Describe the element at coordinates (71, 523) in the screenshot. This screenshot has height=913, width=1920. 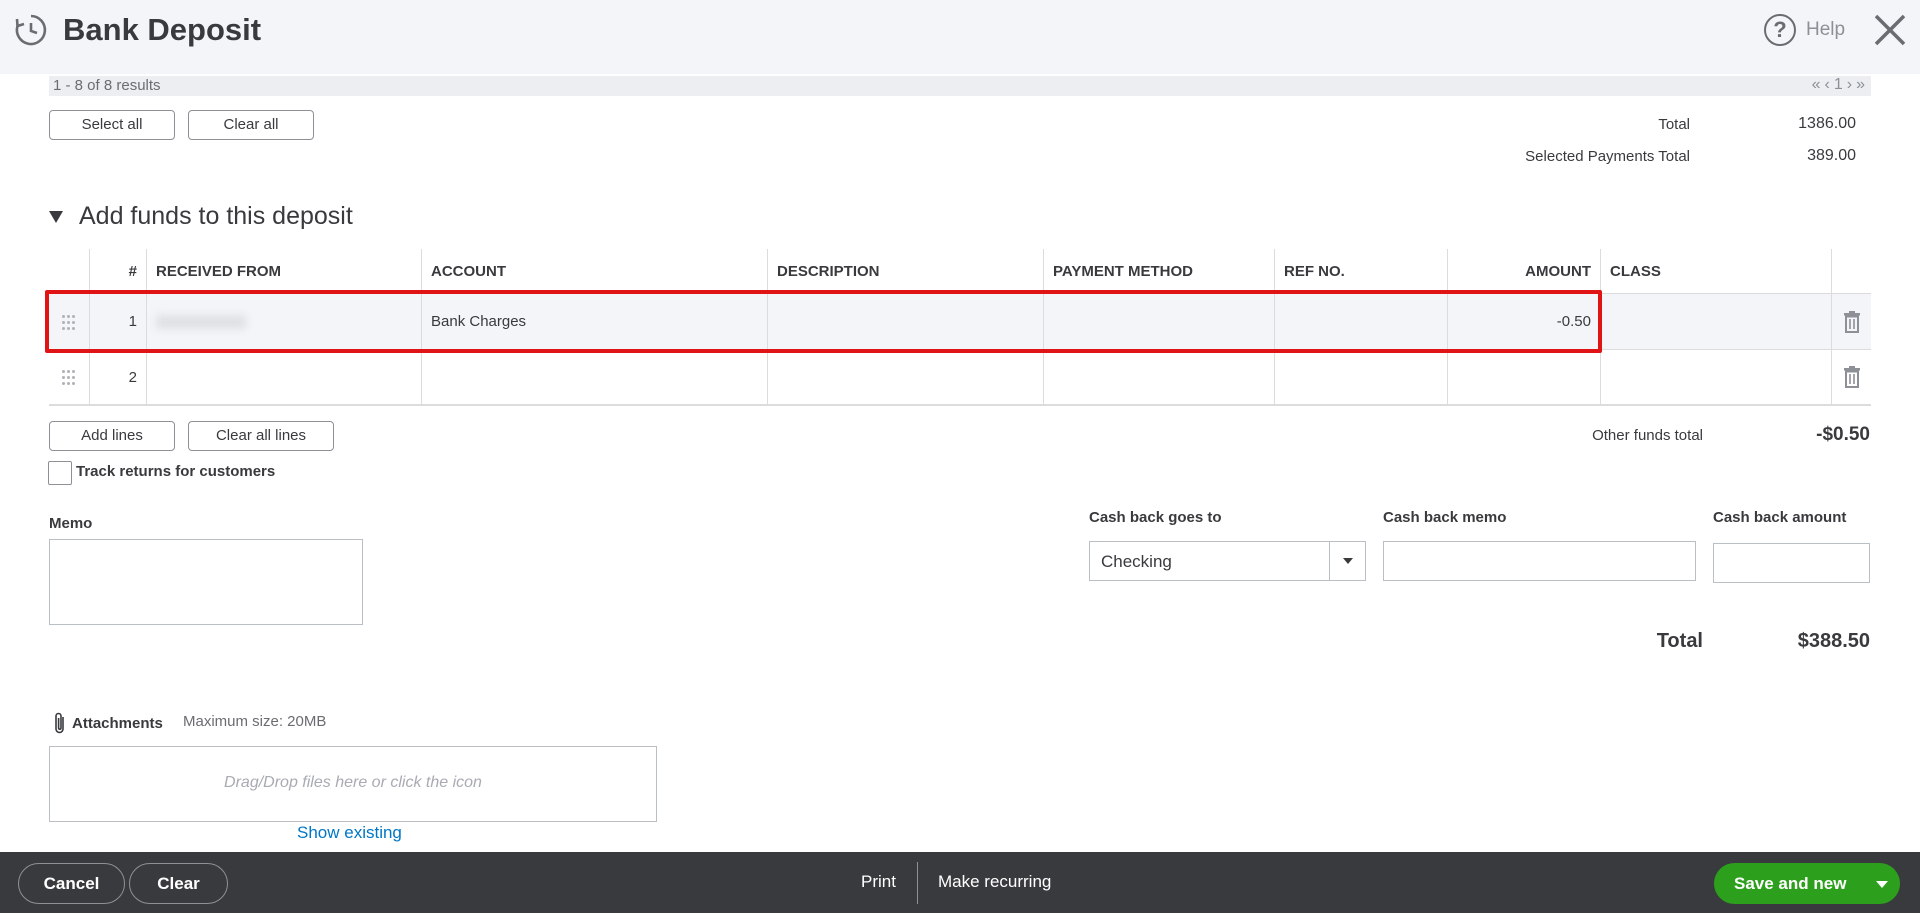
I see `memo-label: Memo` at that location.